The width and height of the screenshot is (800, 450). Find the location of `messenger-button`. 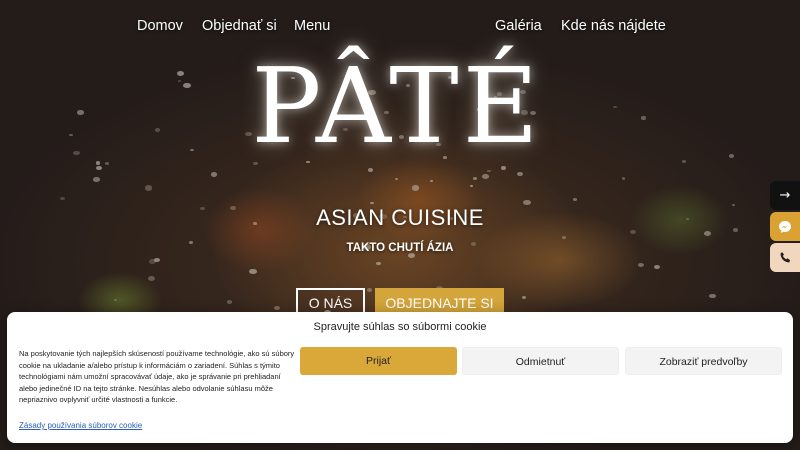

messenger-button is located at coordinates (785, 226).